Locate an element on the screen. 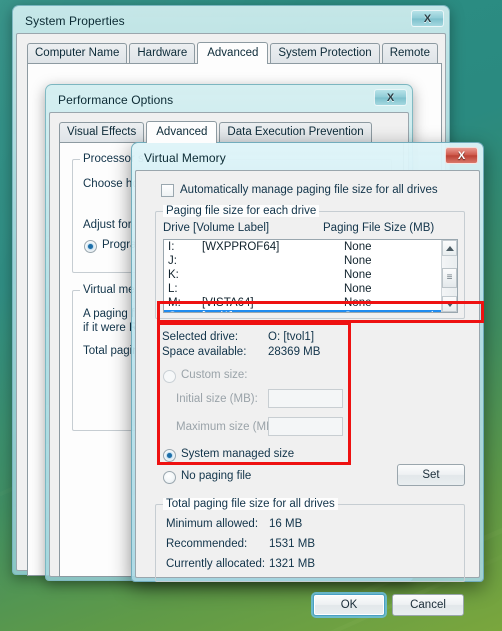  tab-visual-effects: Visual Effects is located at coordinates (102, 132).